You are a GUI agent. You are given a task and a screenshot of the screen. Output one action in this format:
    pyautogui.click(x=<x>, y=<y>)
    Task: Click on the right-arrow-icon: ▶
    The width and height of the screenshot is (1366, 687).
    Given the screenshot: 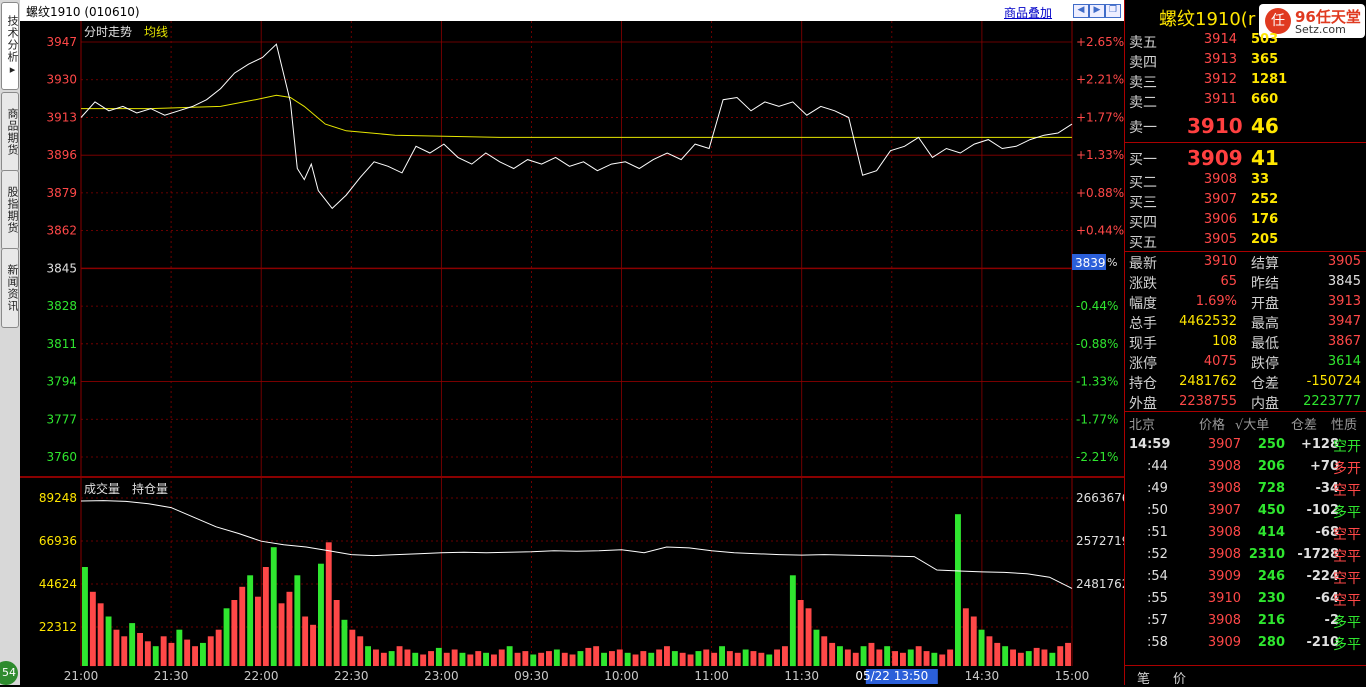 What is the action you would take?
    pyautogui.click(x=1097, y=11)
    